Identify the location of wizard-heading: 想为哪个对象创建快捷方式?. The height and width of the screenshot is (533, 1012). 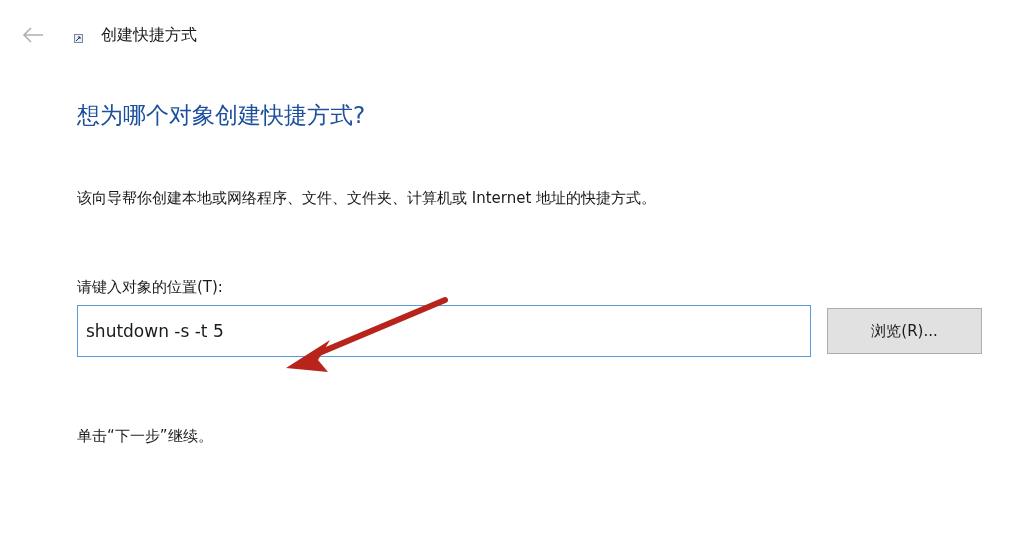
(222, 115).